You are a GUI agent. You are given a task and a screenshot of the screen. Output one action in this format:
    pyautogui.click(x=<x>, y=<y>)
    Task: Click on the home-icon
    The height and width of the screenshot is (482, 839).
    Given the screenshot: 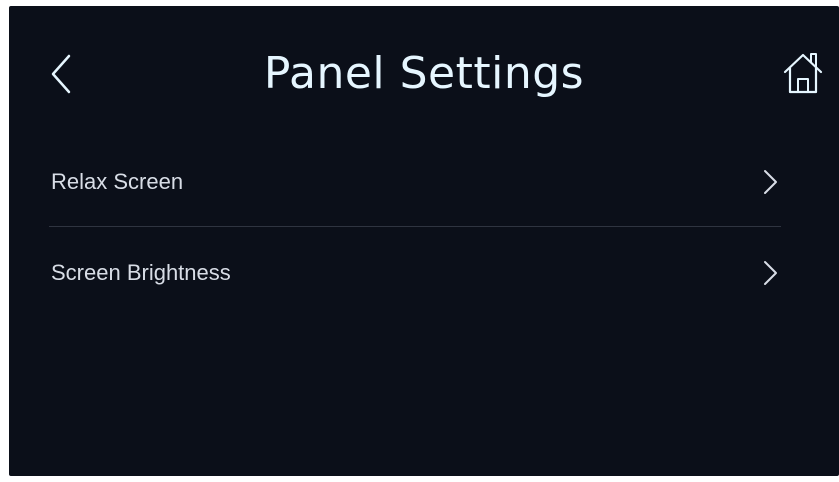 What is the action you would take?
    pyautogui.click(x=803, y=73)
    